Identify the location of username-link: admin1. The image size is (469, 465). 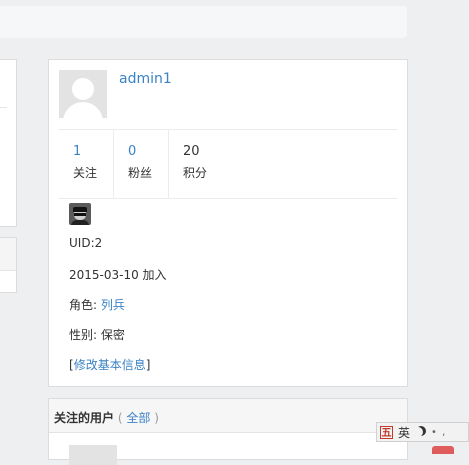
(145, 79).